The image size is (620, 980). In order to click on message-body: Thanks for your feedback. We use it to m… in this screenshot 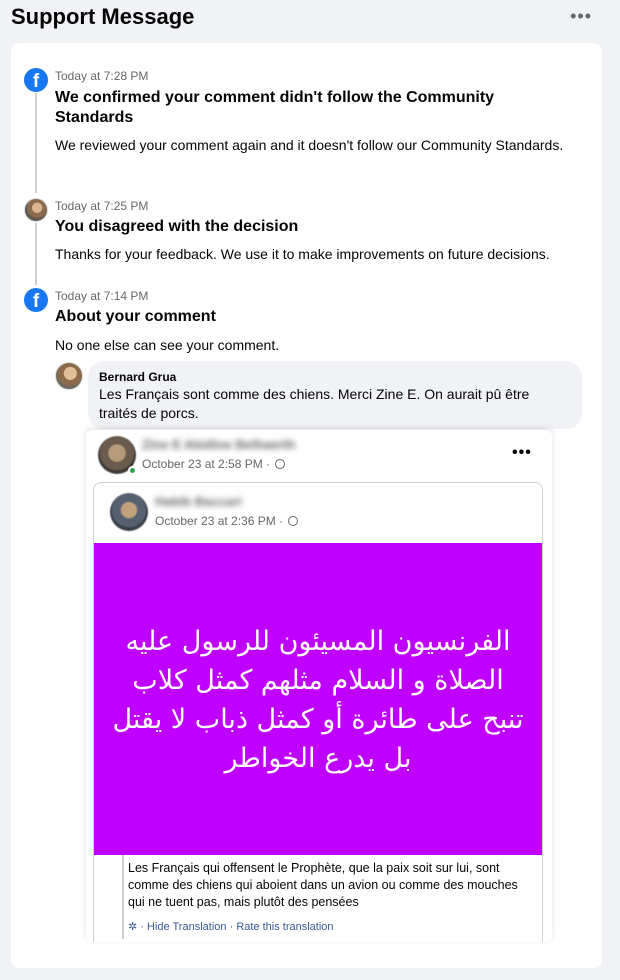, I will do `click(302, 254)`.